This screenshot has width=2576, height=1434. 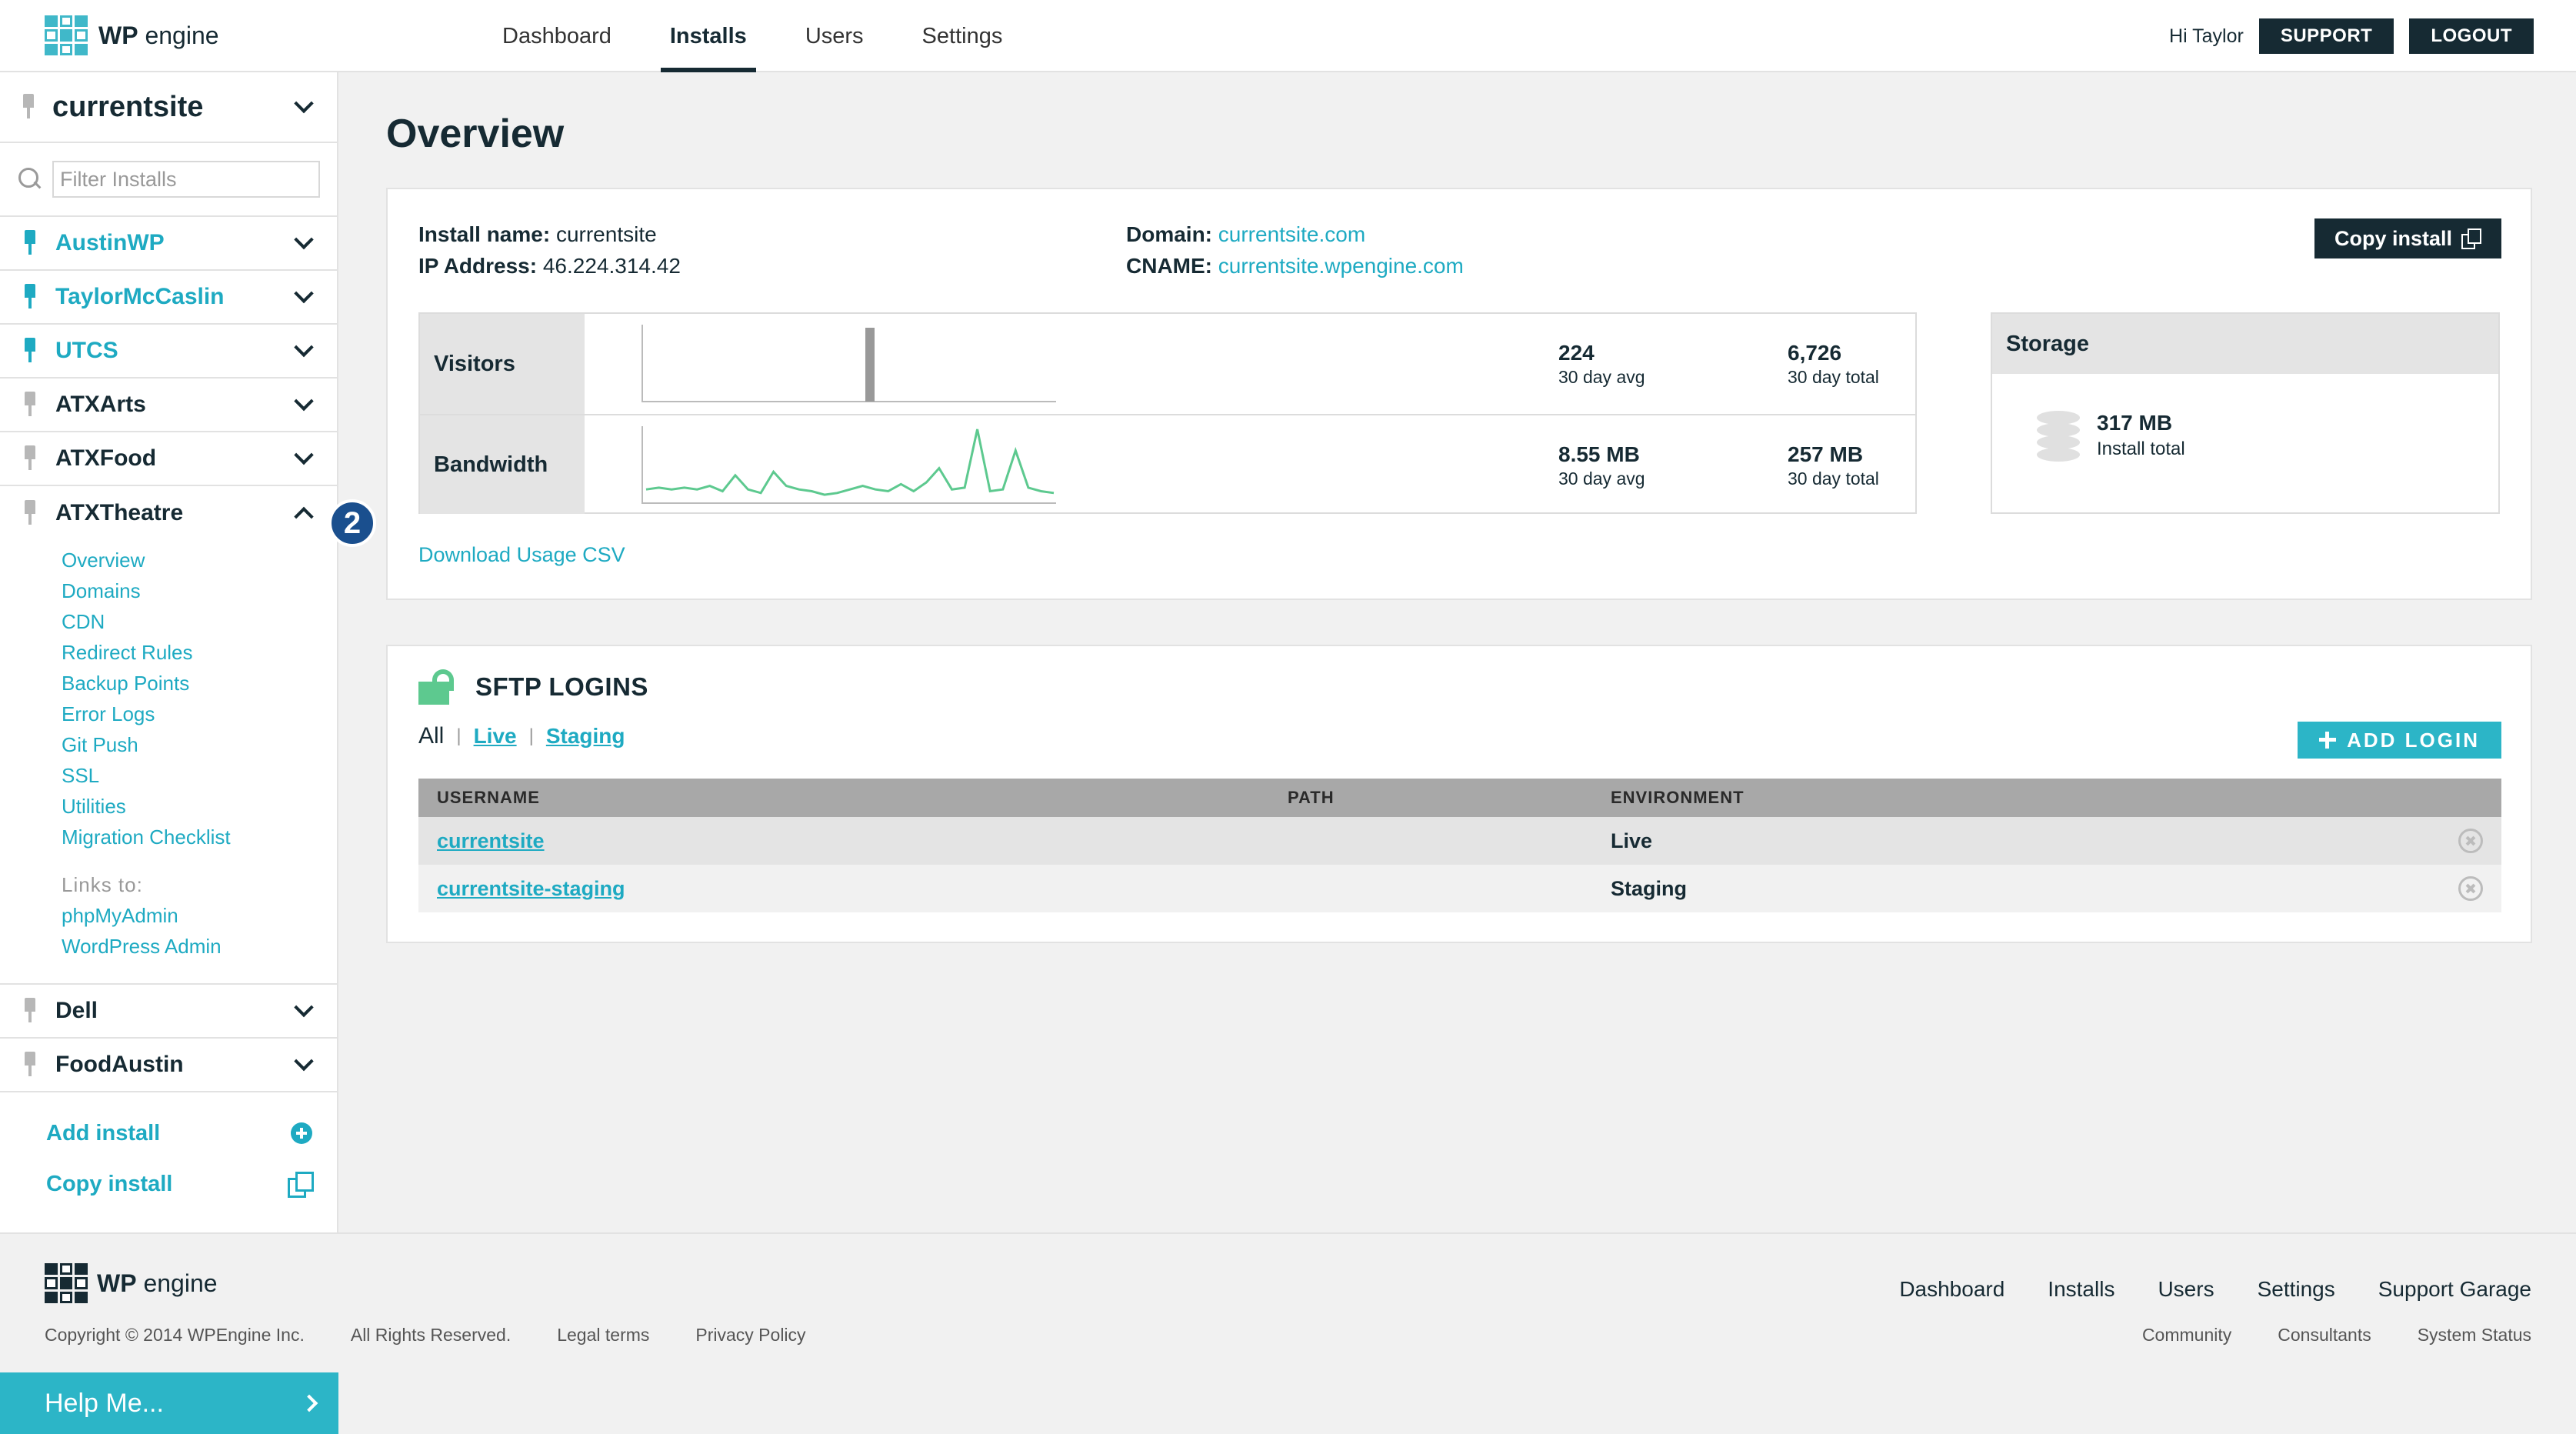 What do you see at coordinates (304, 516) in the screenshot?
I see `chevron-up-icon` at bounding box center [304, 516].